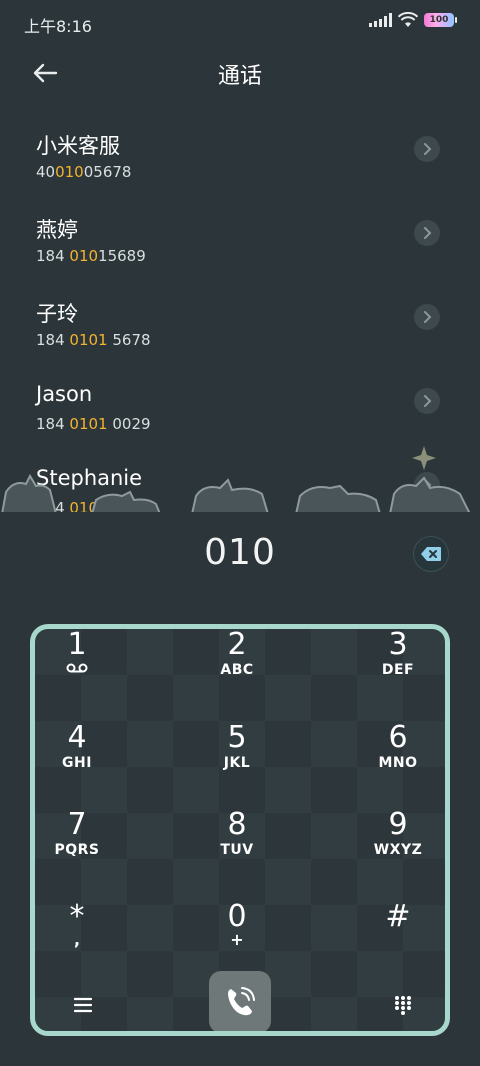 The height and width of the screenshot is (1066, 480). Describe the element at coordinates (240, 230) in the screenshot. I see `contact-row: 燕婷 184 01015689` at that location.